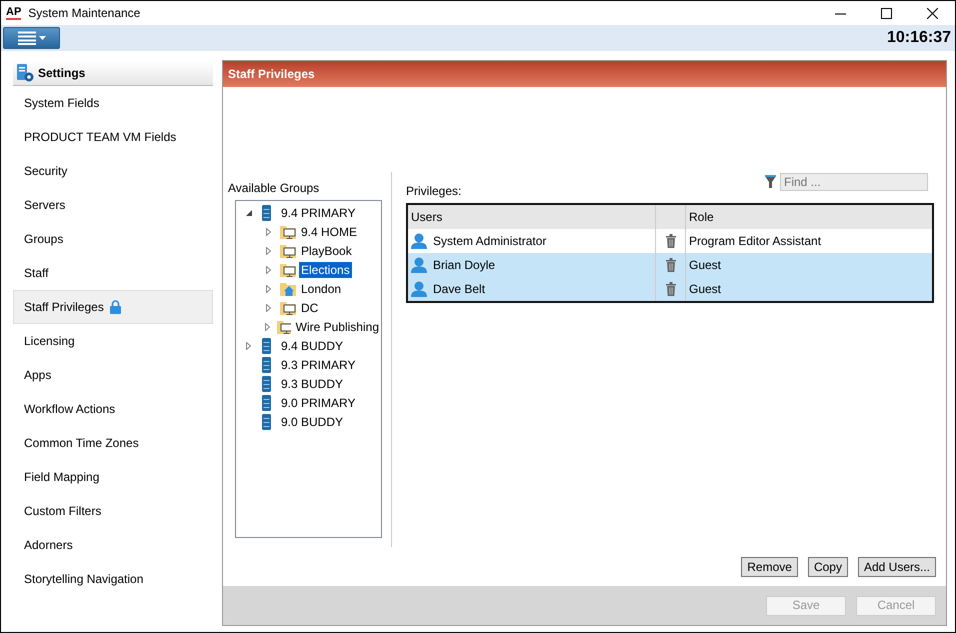  I want to click on user-name: Brian Doyle, so click(464, 265).